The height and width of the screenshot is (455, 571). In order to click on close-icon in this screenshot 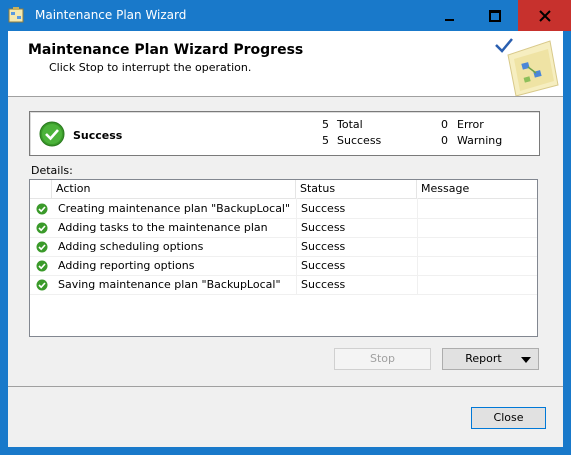, I will do `click(544, 15)`.